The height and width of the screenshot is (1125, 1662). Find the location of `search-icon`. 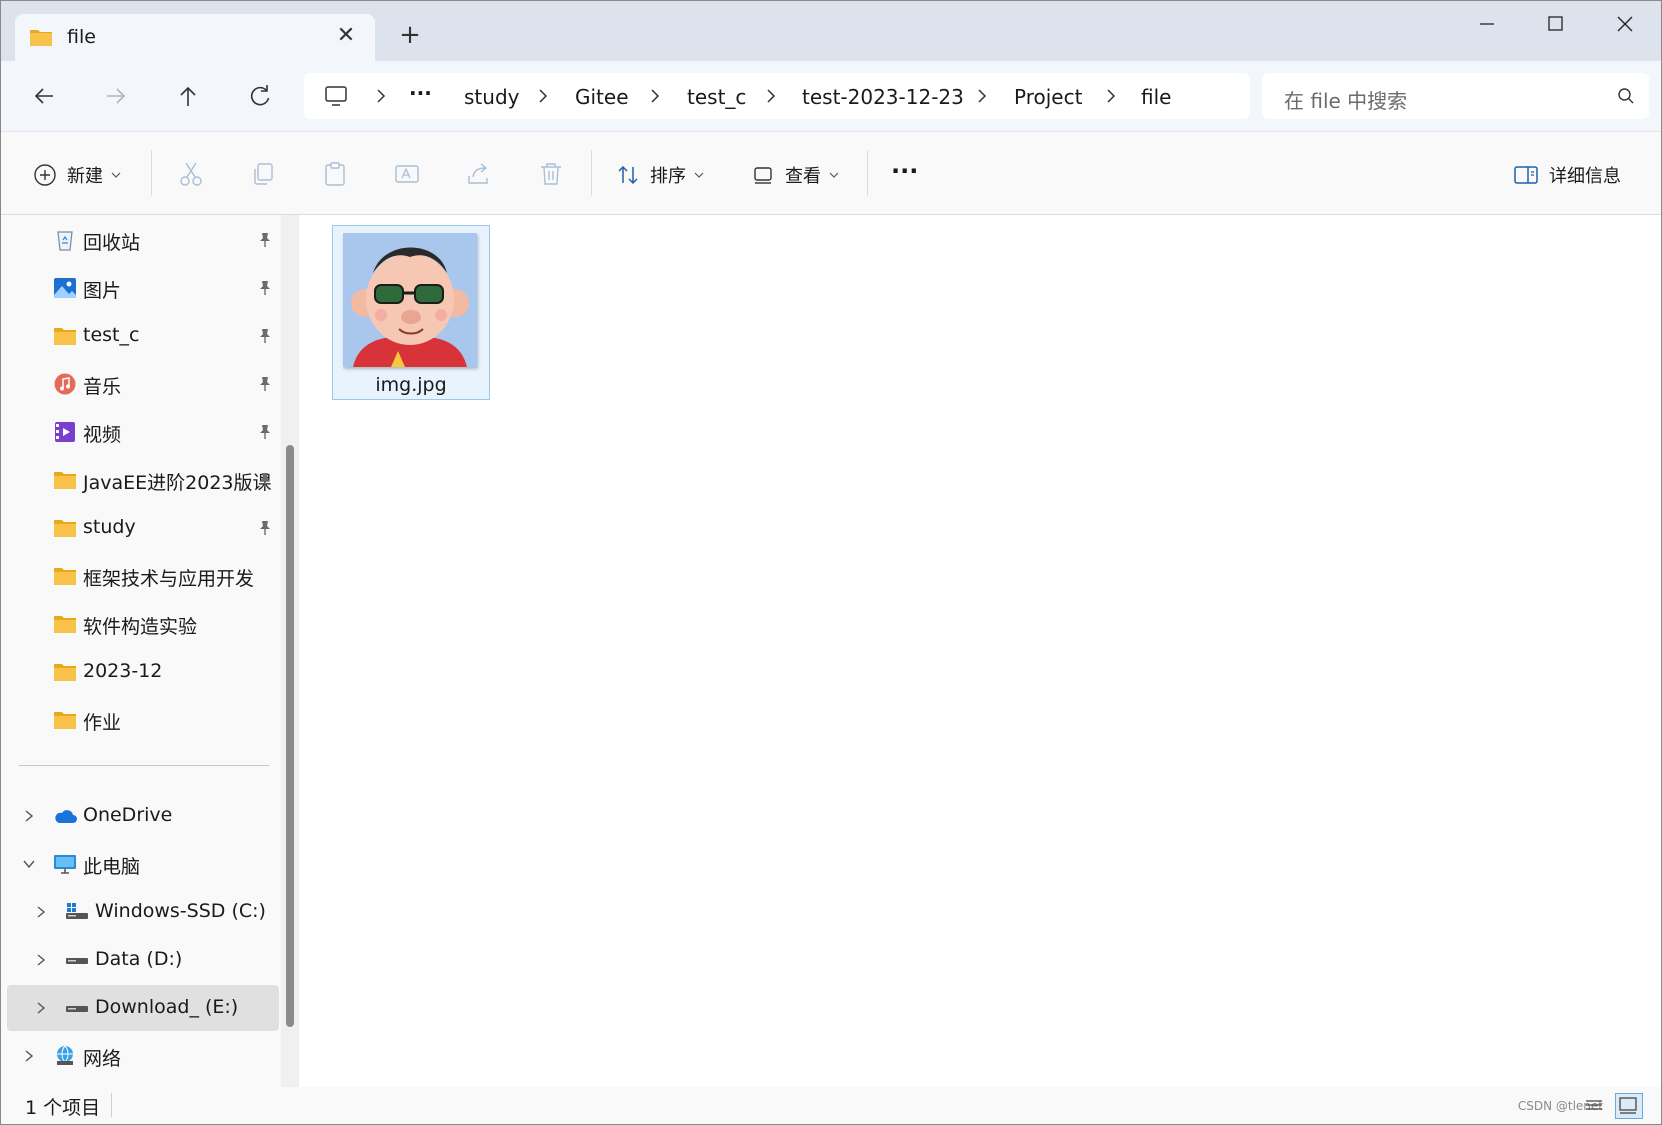

search-icon is located at coordinates (1626, 96).